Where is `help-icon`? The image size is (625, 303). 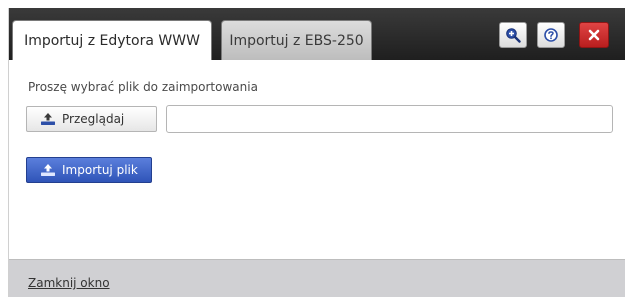 help-icon is located at coordinates (551, 35).